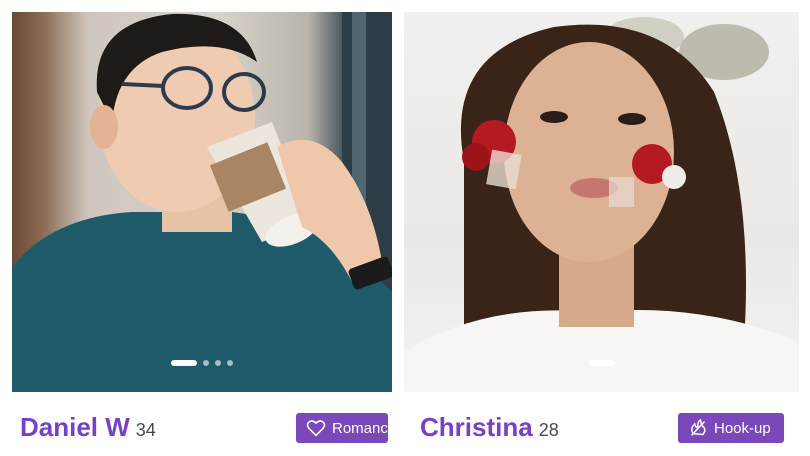  What do you see at coordinates (698, 427) in the screenshot?
I see `flame-slash-icon` at bounding box center [698, 427].